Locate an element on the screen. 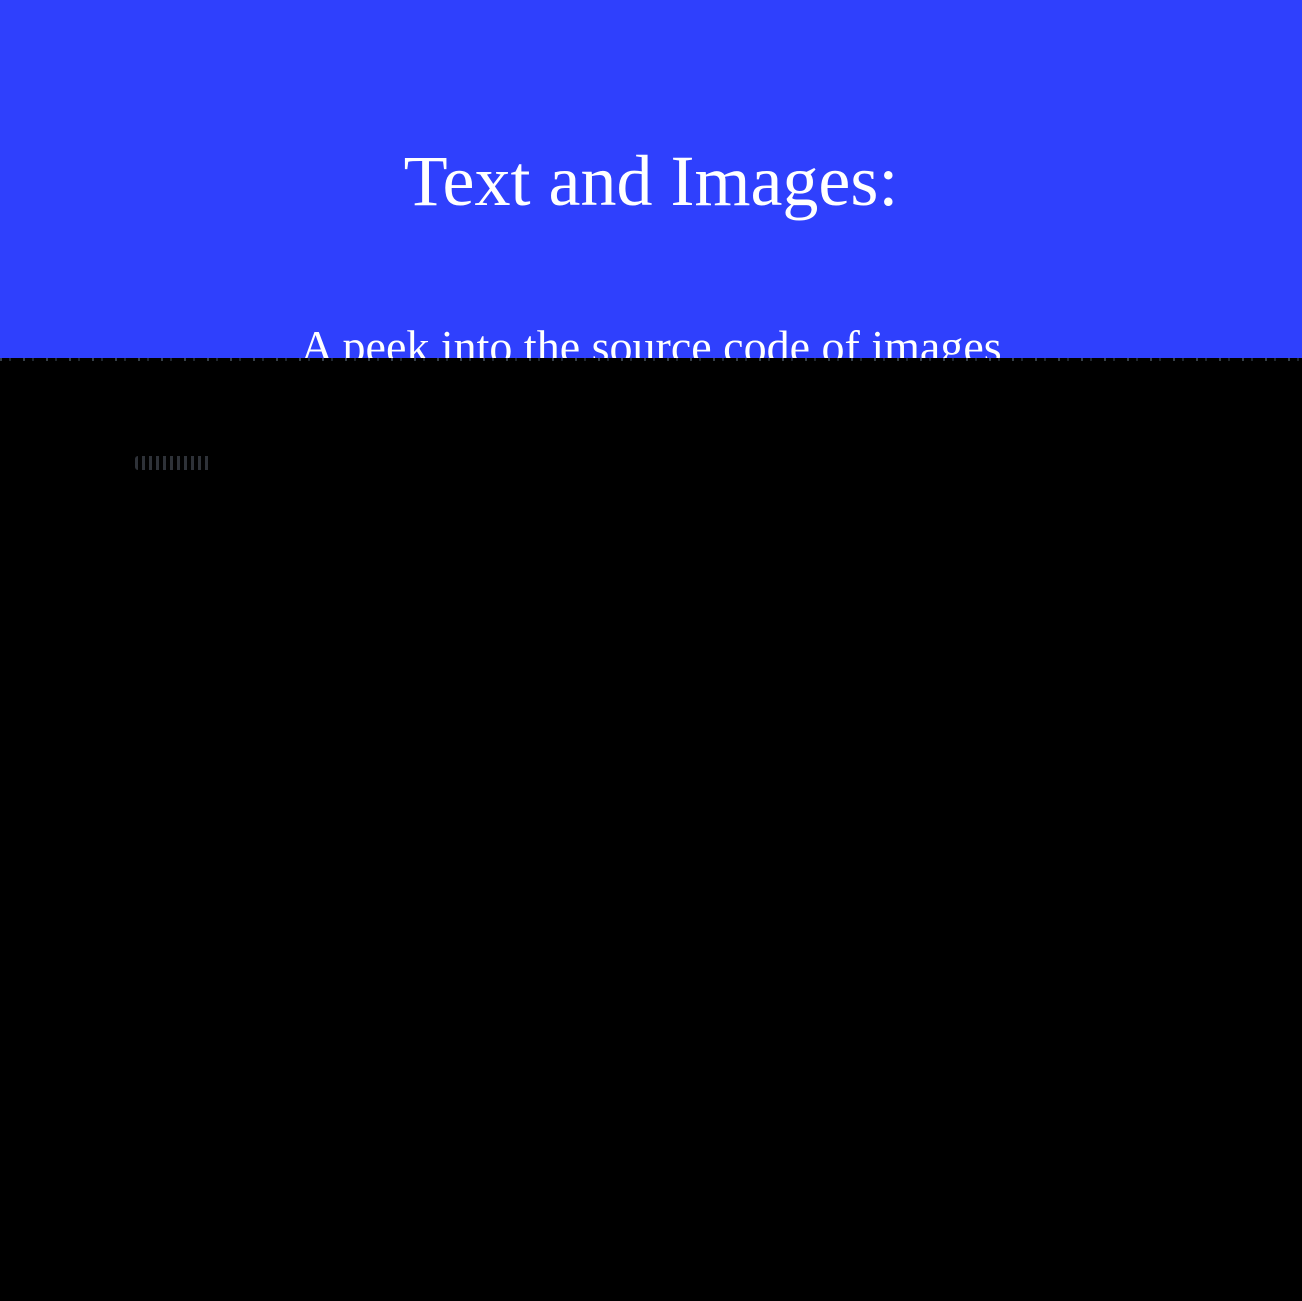 The width and height of the screenshot is (1302, 1301). compression-artifact-glyph is located at coordinates (173, 463).